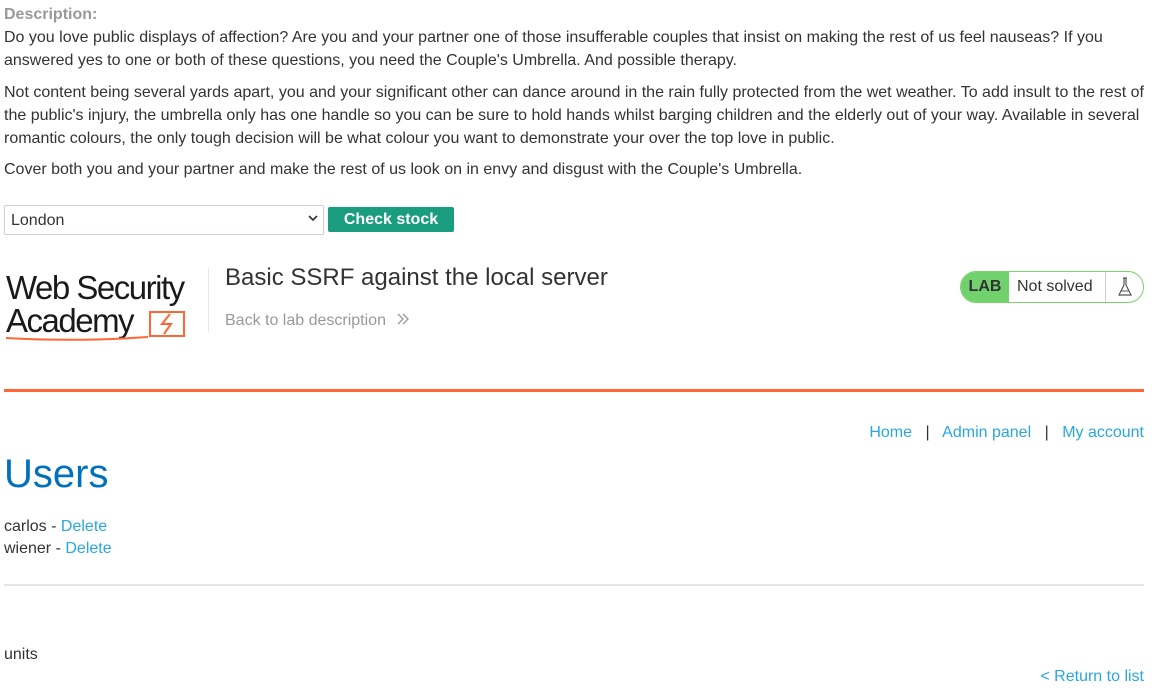 The image size is (1152, 698). What do you see at coordinates (164, 220) in the screenshot?
I see `store-select: London` at bounding box center [164, 220].